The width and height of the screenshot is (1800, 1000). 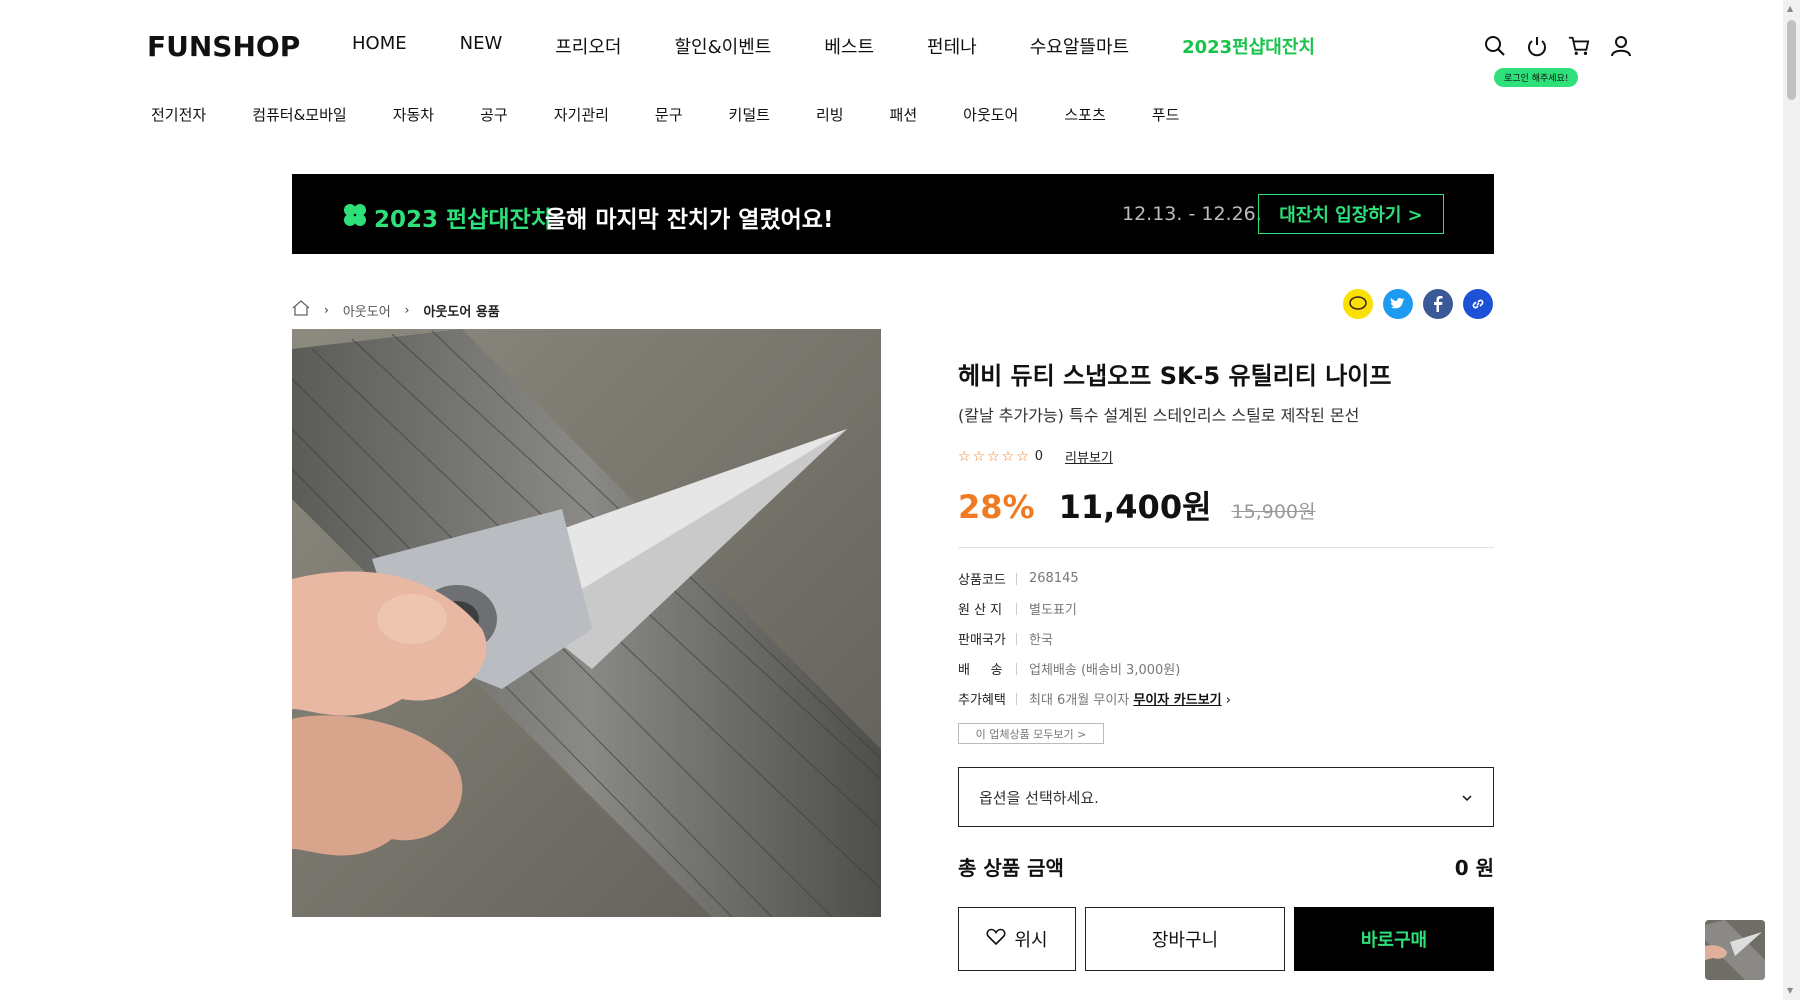 I want to click on spec-key: 판매국가, so click(x=982, y=640).